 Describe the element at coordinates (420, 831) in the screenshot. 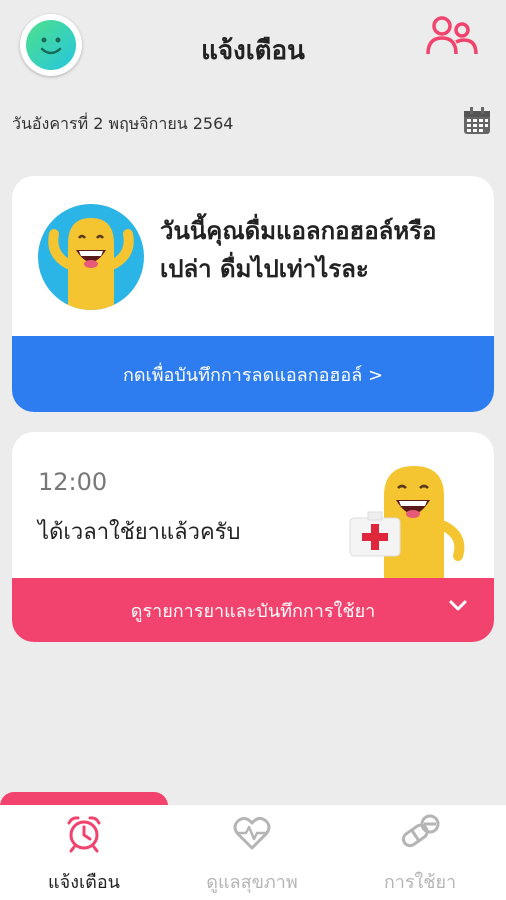

I see `pill-icon` at that location.